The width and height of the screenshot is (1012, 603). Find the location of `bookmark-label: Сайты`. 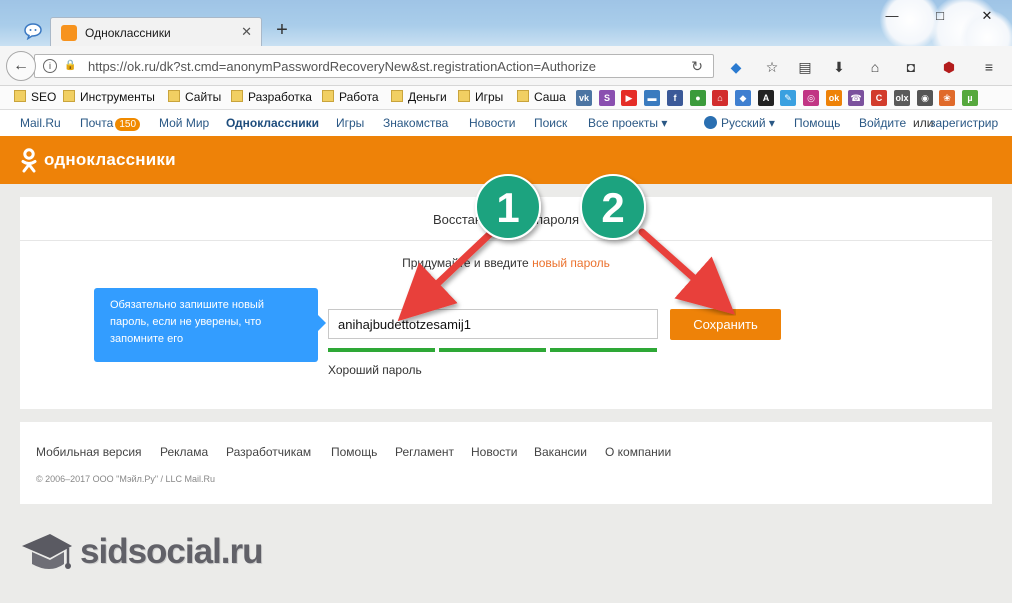

bookmark-label: Сайты is located at coordinates (203, 97).